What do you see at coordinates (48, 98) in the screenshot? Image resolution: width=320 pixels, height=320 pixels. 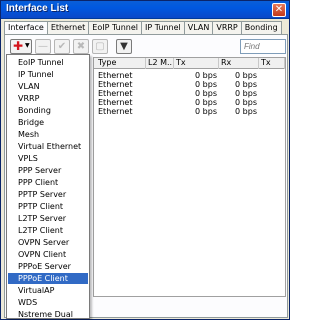 I see `menu-item-vrrp: VRRP` at bounding box center [48, 98].